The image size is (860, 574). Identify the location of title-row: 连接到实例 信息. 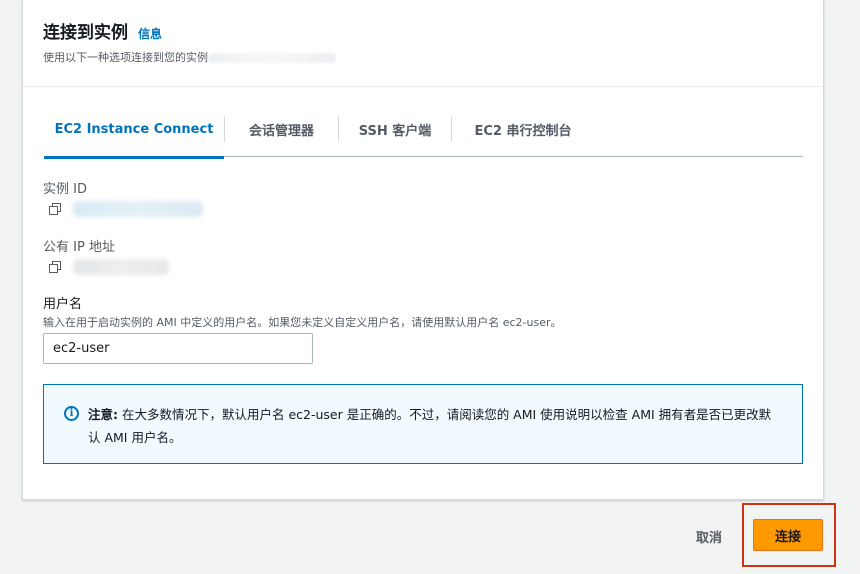
(423, 30).